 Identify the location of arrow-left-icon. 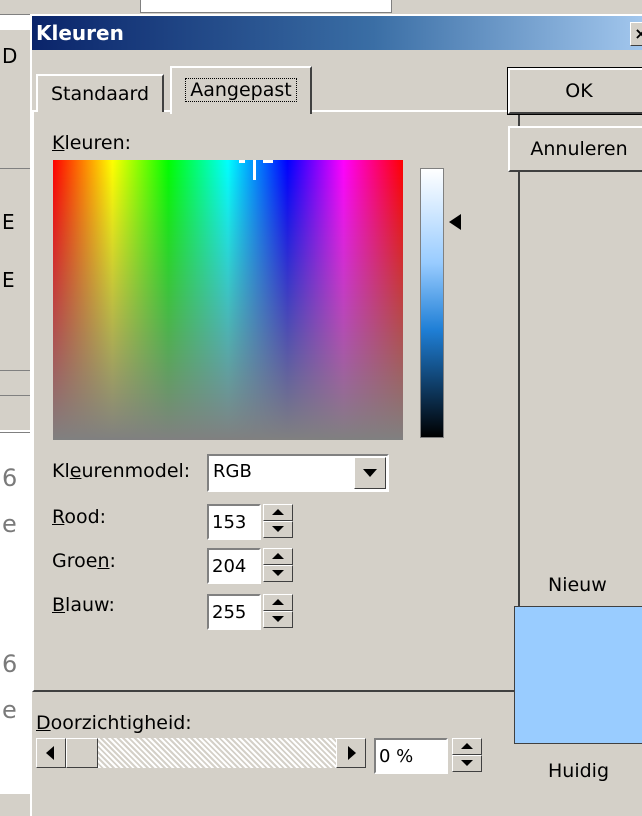
(50, 753).